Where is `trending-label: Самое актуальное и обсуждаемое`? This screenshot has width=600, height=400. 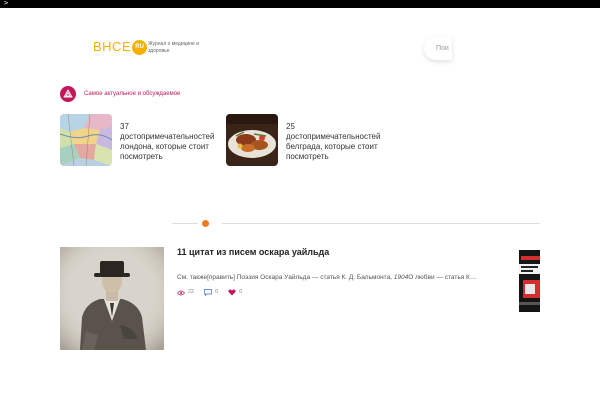 trending-label: Самое актуальное и обсуждаемое is located at coordinates (132, 94).